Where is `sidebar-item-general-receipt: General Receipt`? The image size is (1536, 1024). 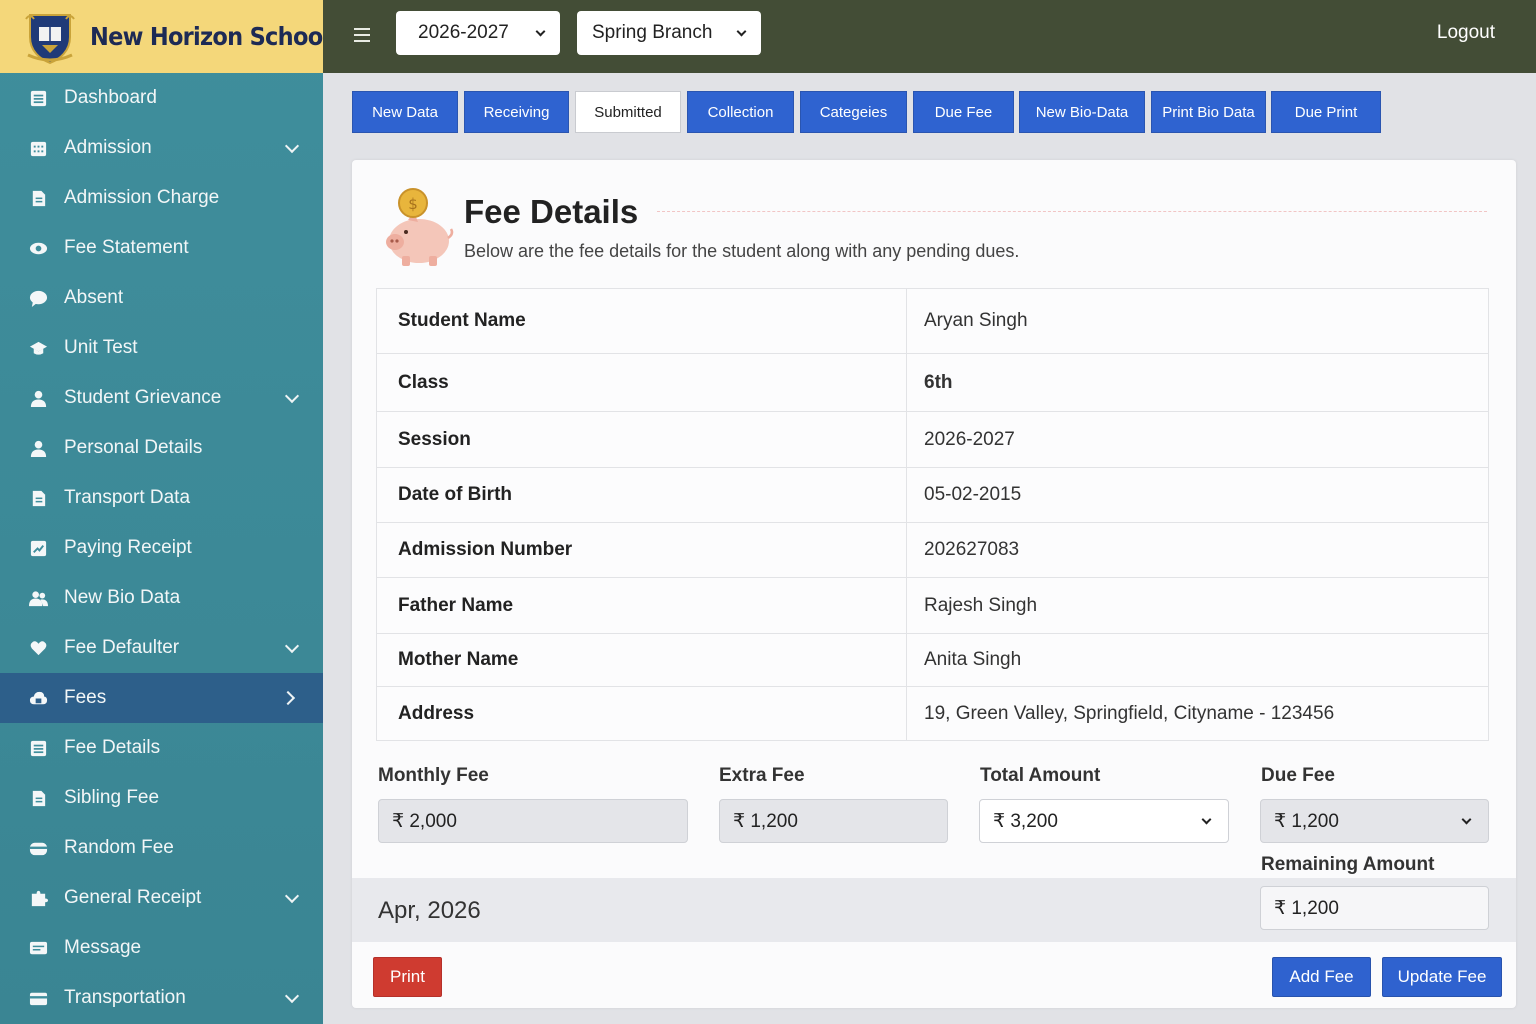
sidebar-item-general-receipt: General Receipt is located at coordinates (161, 898).